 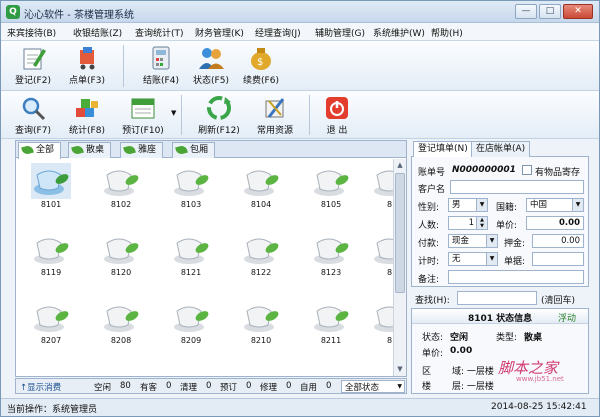 I want to click on table-item: 8121, so click(x=191, y=260).